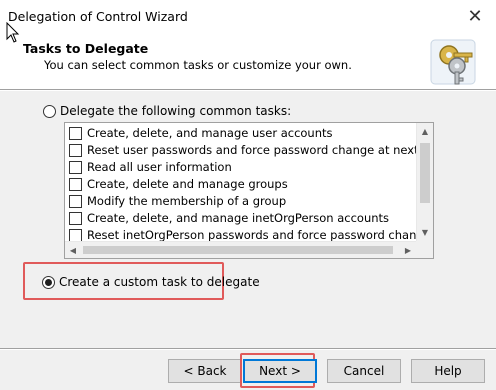 This screenshot has height=390, width=496. What do you see at coordinates (187, 201) in the screenshot?
I see `task-label: Modify the membership of a group` at bounding box center [187, 201].